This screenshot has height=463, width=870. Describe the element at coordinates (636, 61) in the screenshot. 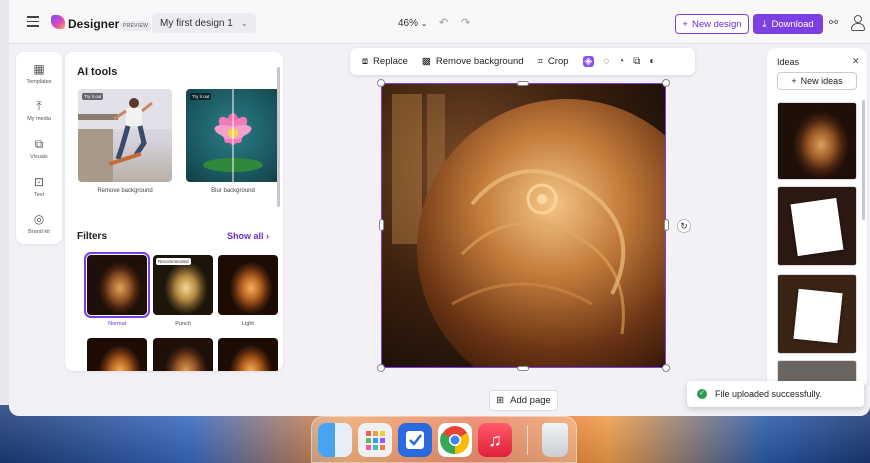

I see `layers-icon: ⧉` at that location.